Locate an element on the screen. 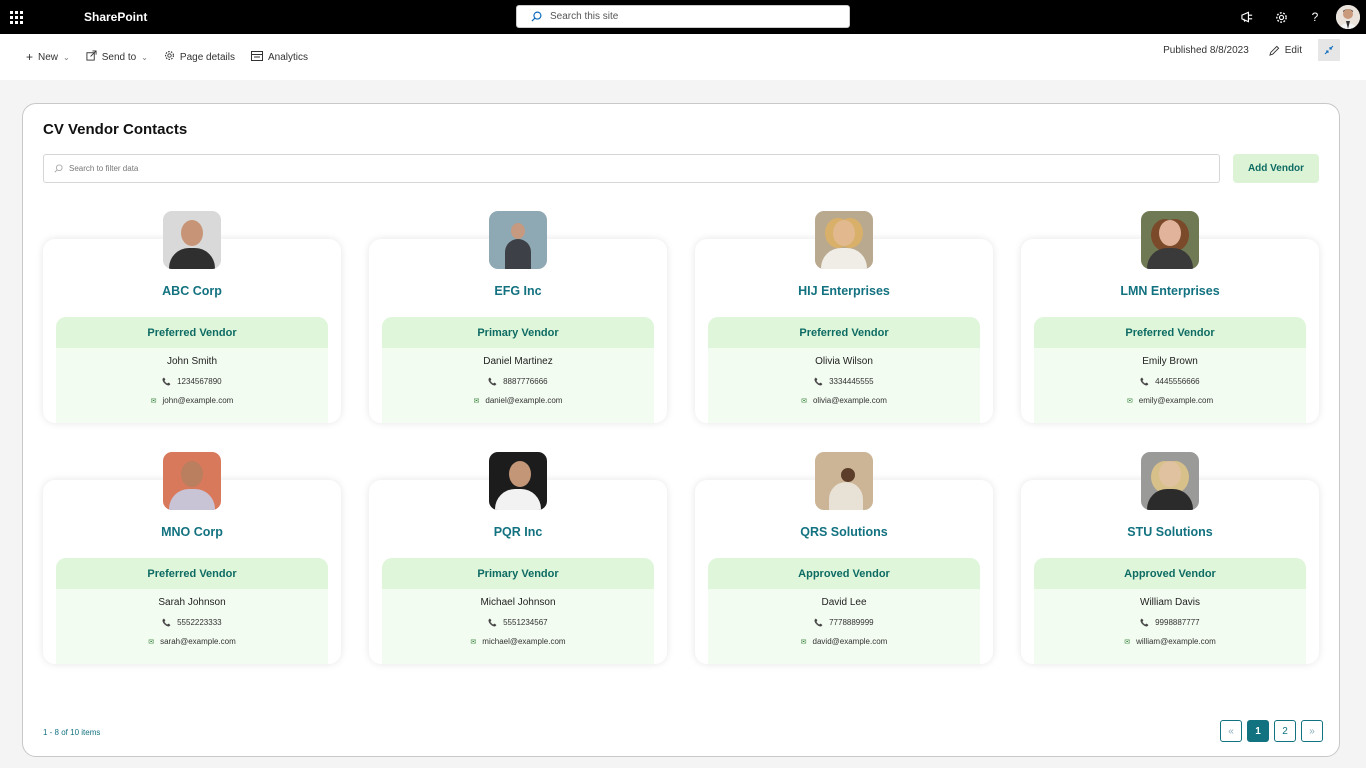 The height and width of the screenshot is (768, 1366). contact-name: John Smith is located at coordinates (192, 361).